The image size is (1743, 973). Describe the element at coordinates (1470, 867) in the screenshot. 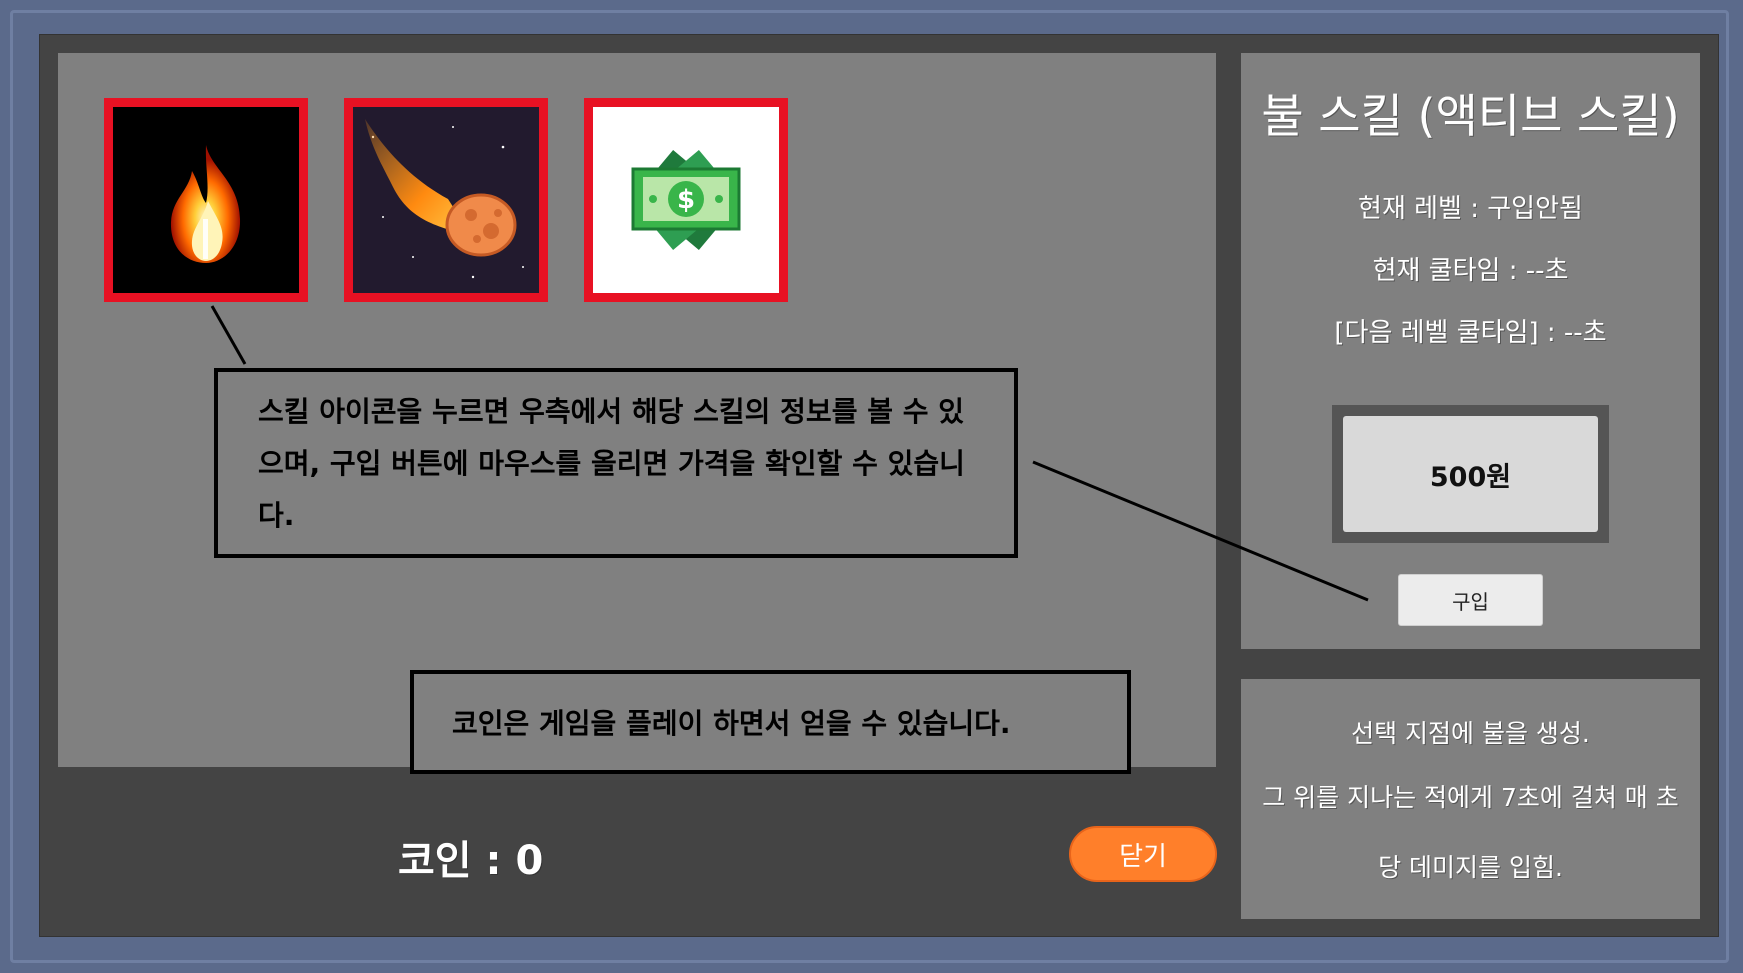

I see `description-line-3: 당 데미지를 입힘.` at that location.